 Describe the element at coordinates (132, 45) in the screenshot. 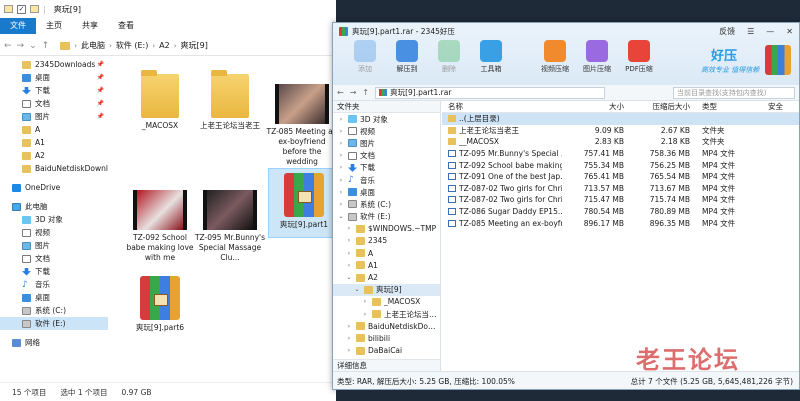

I see `breadcrumb-item: 软件 (E:)` at that location.